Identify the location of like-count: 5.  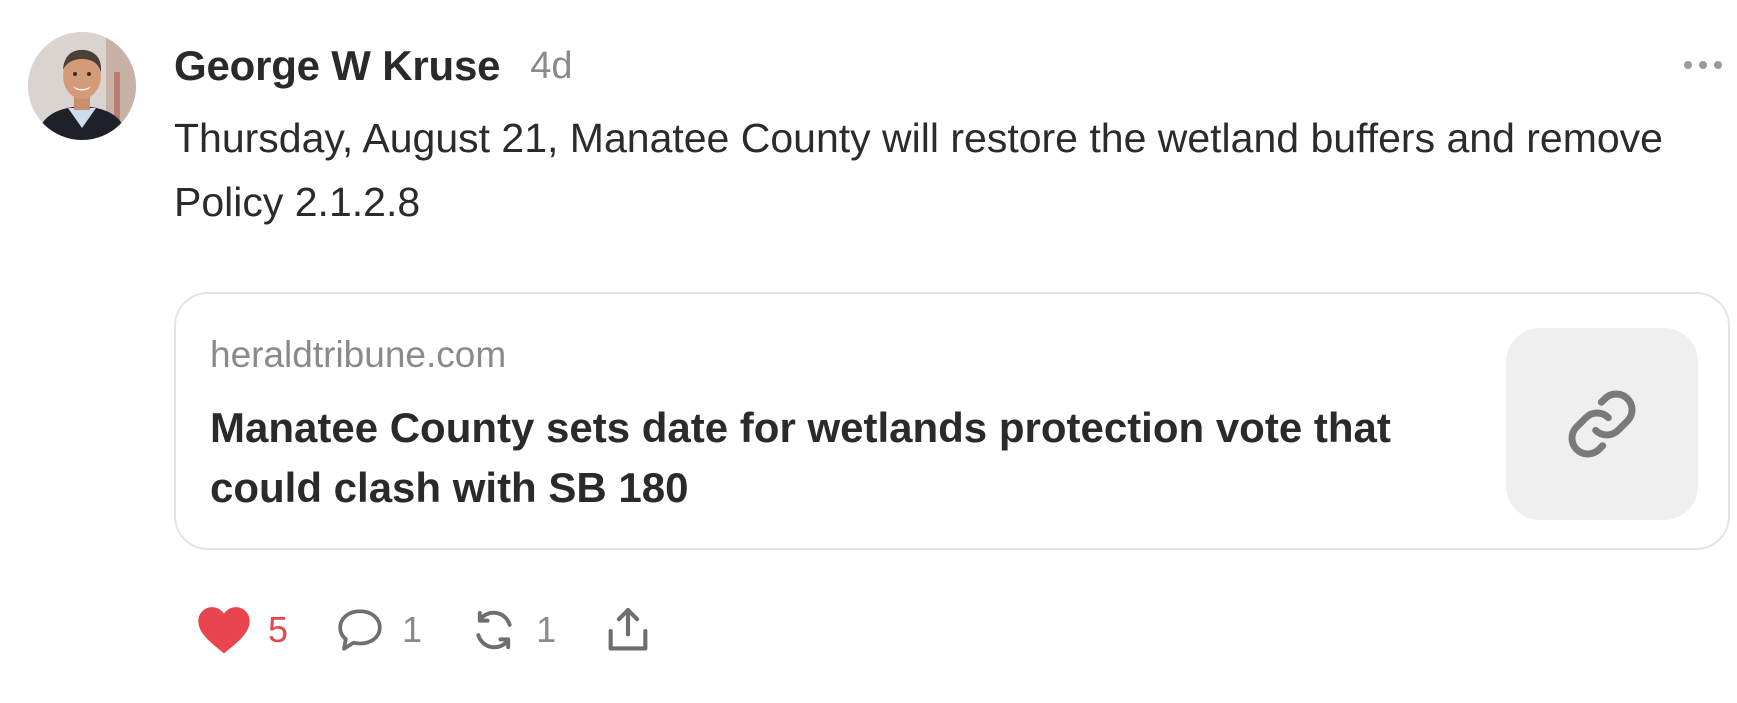
(278, 629).